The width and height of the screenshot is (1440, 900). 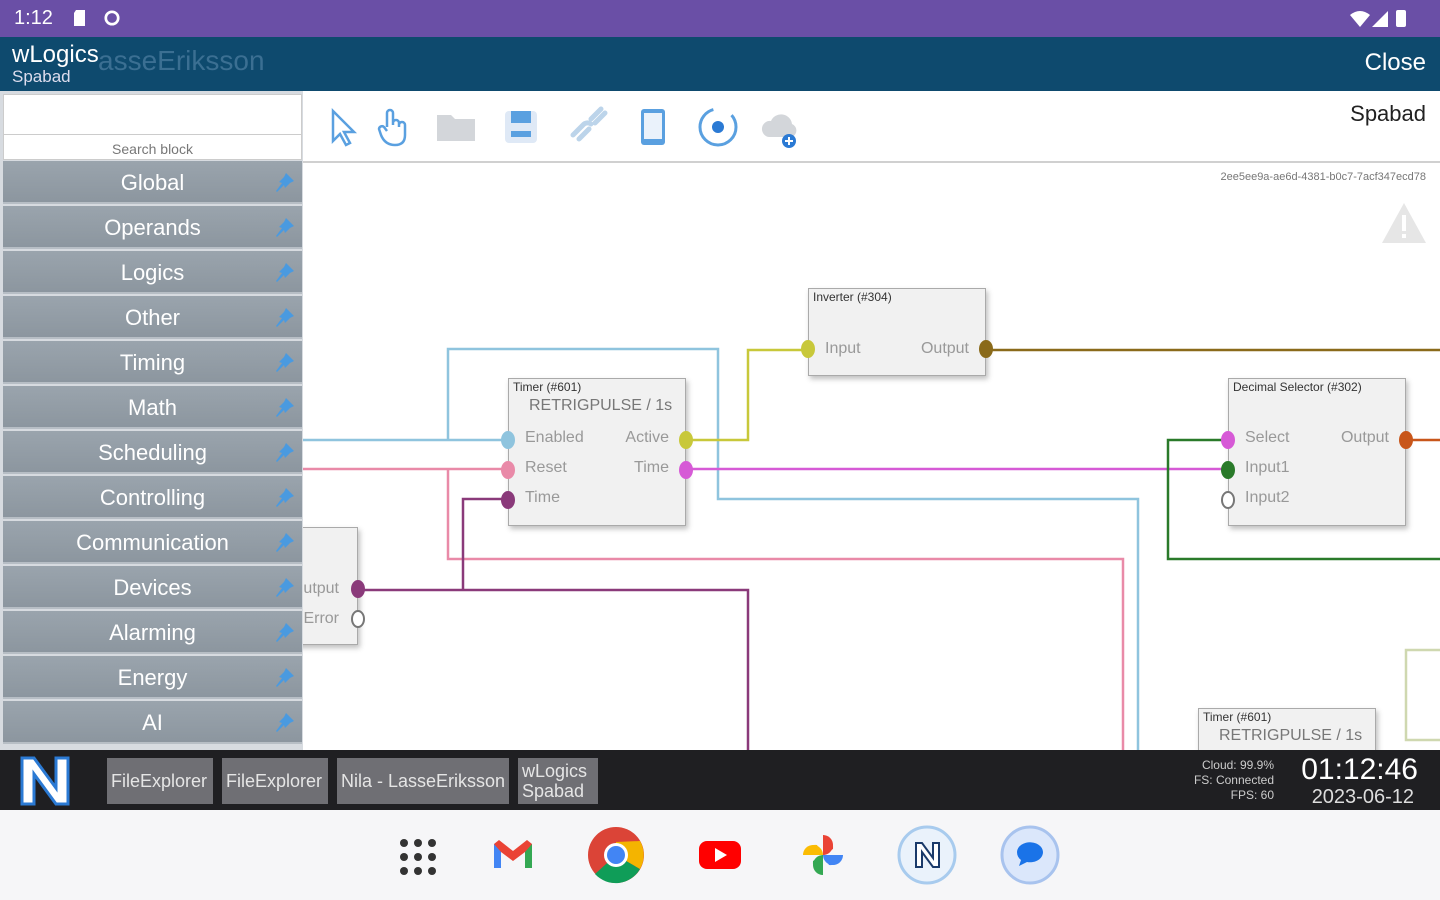 I want to click on category-communication: Communication, so click(x=152, y=542).